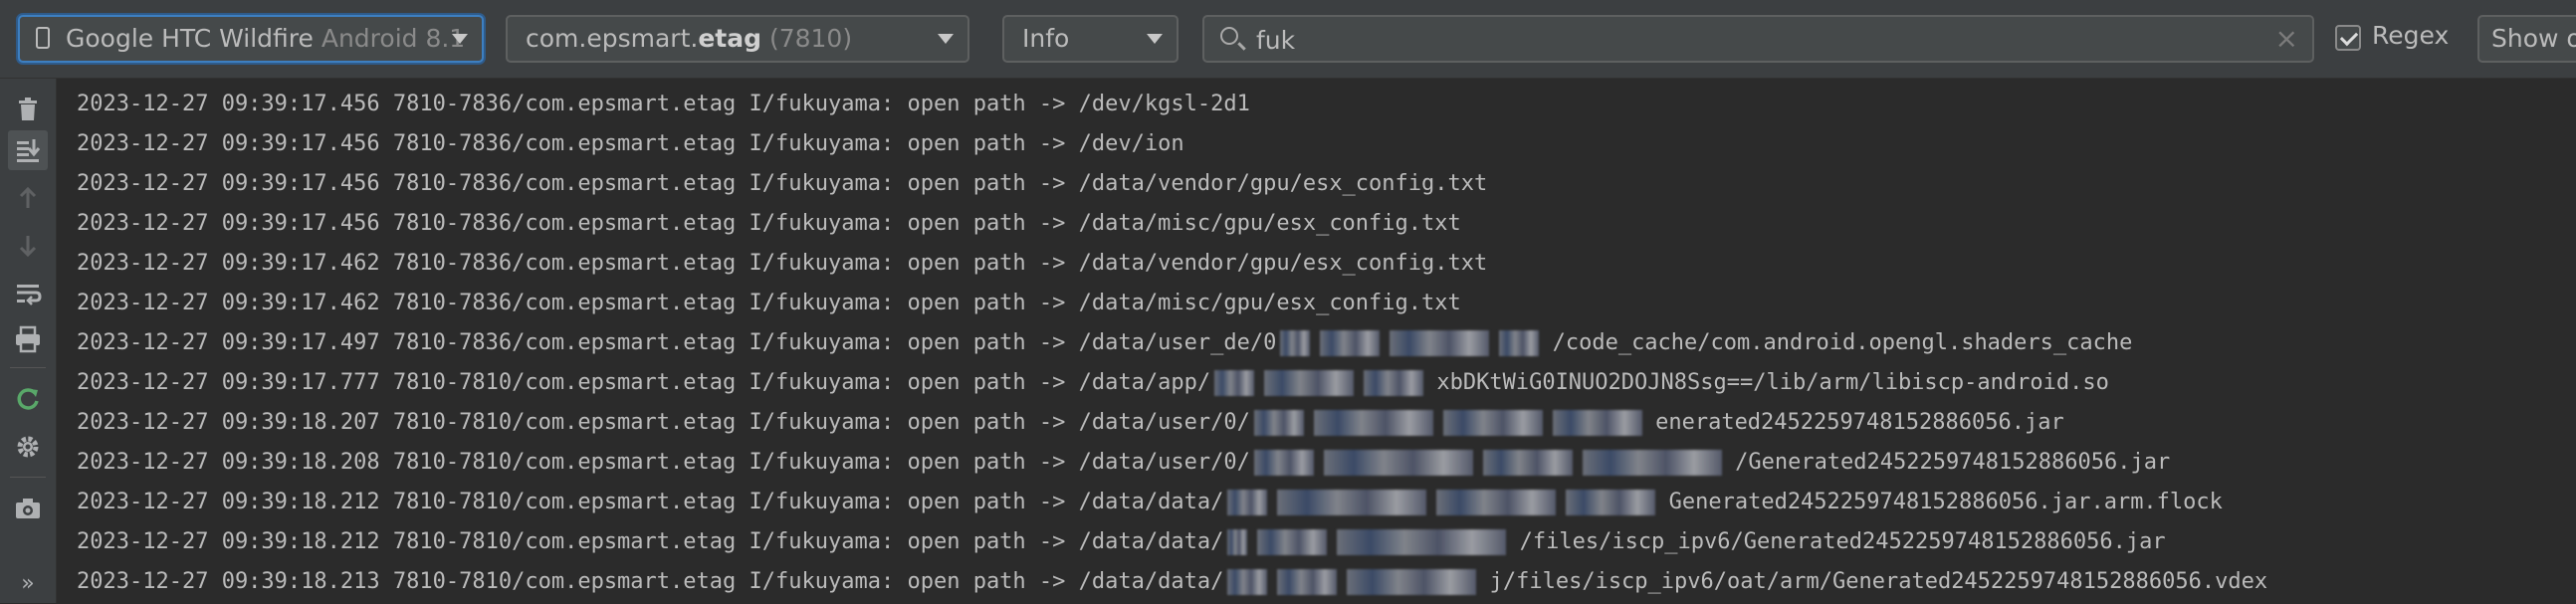 The height and width of the screenshot is (604, 2576). Describe the element at coordinates (807, 39) in the screenshot. I see `process-pid: (7810)` at that location.